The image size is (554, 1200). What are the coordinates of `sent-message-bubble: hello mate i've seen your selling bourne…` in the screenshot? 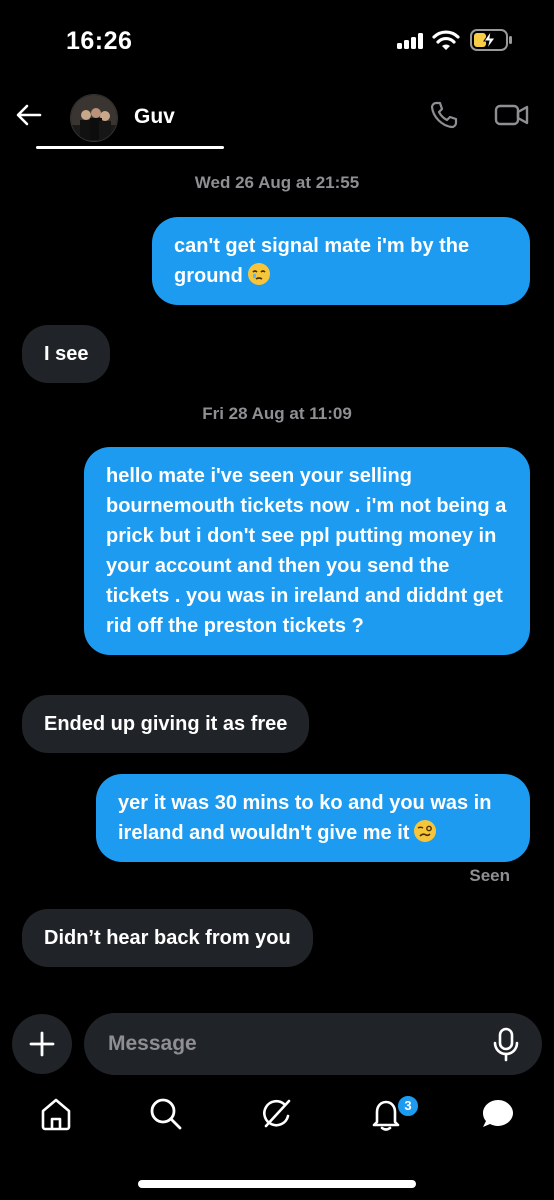 It's located at (307, 551).